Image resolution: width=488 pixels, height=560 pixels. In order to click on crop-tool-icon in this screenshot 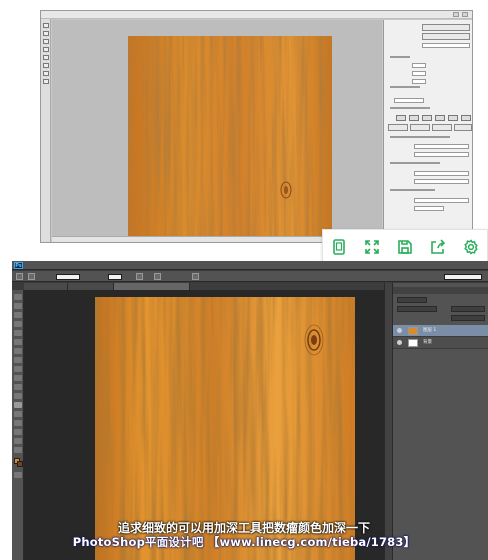, I will do `click(18, 333)`.